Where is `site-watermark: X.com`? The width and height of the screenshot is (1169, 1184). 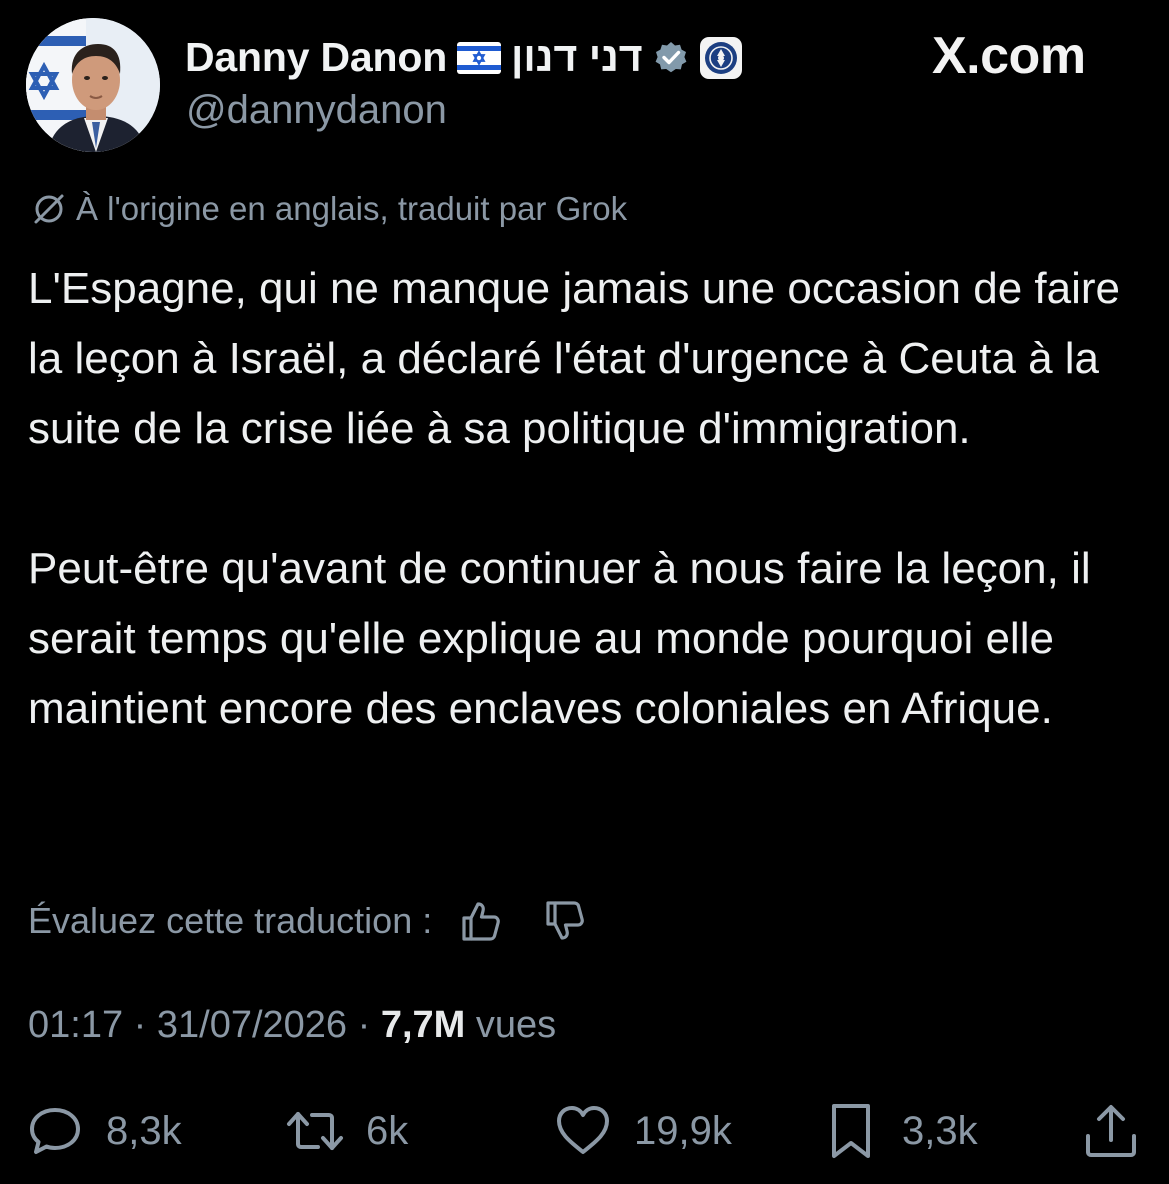
site-watermark: X.com is located at coordinates (1009, 56).